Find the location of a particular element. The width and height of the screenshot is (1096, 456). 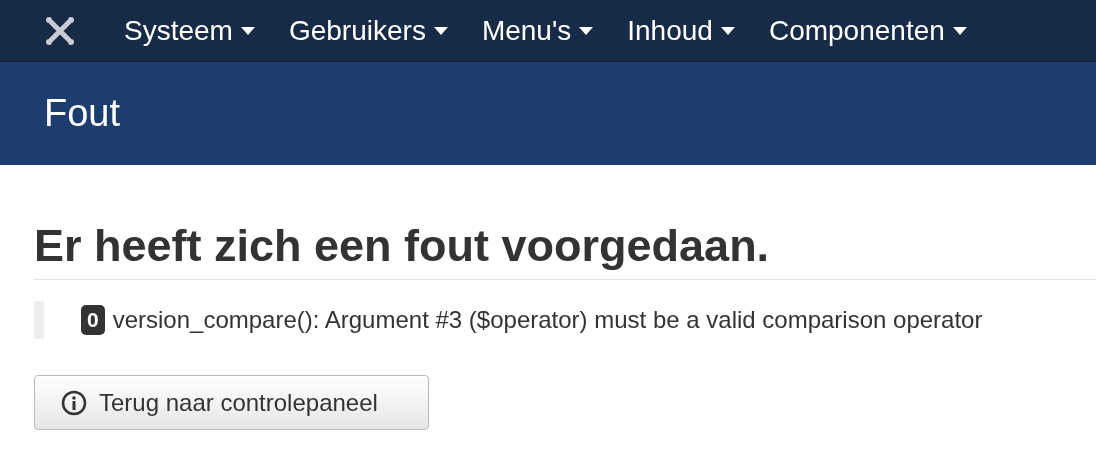

page-title: Fout is located at coordinates (82, 113).